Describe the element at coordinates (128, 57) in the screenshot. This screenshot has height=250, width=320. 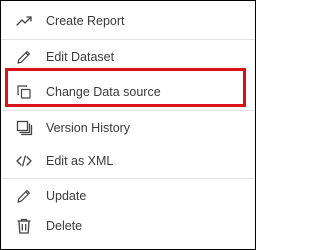
I see `menu-item-edit-dataset: Edit Dataset` at that location.